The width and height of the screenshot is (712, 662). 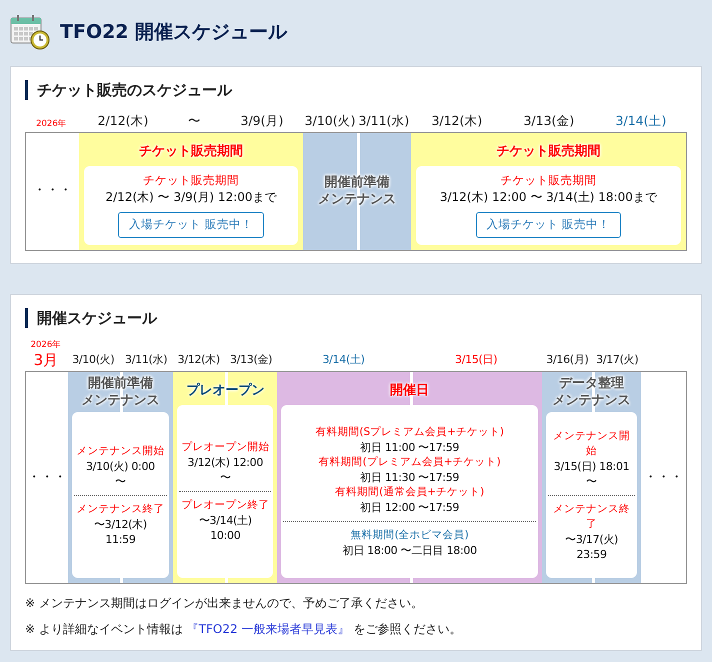 What do you see at coordinates (617, 360) in the screenshot?
I see `date-label: 3/17(火)` at bounding box center [617, 360].